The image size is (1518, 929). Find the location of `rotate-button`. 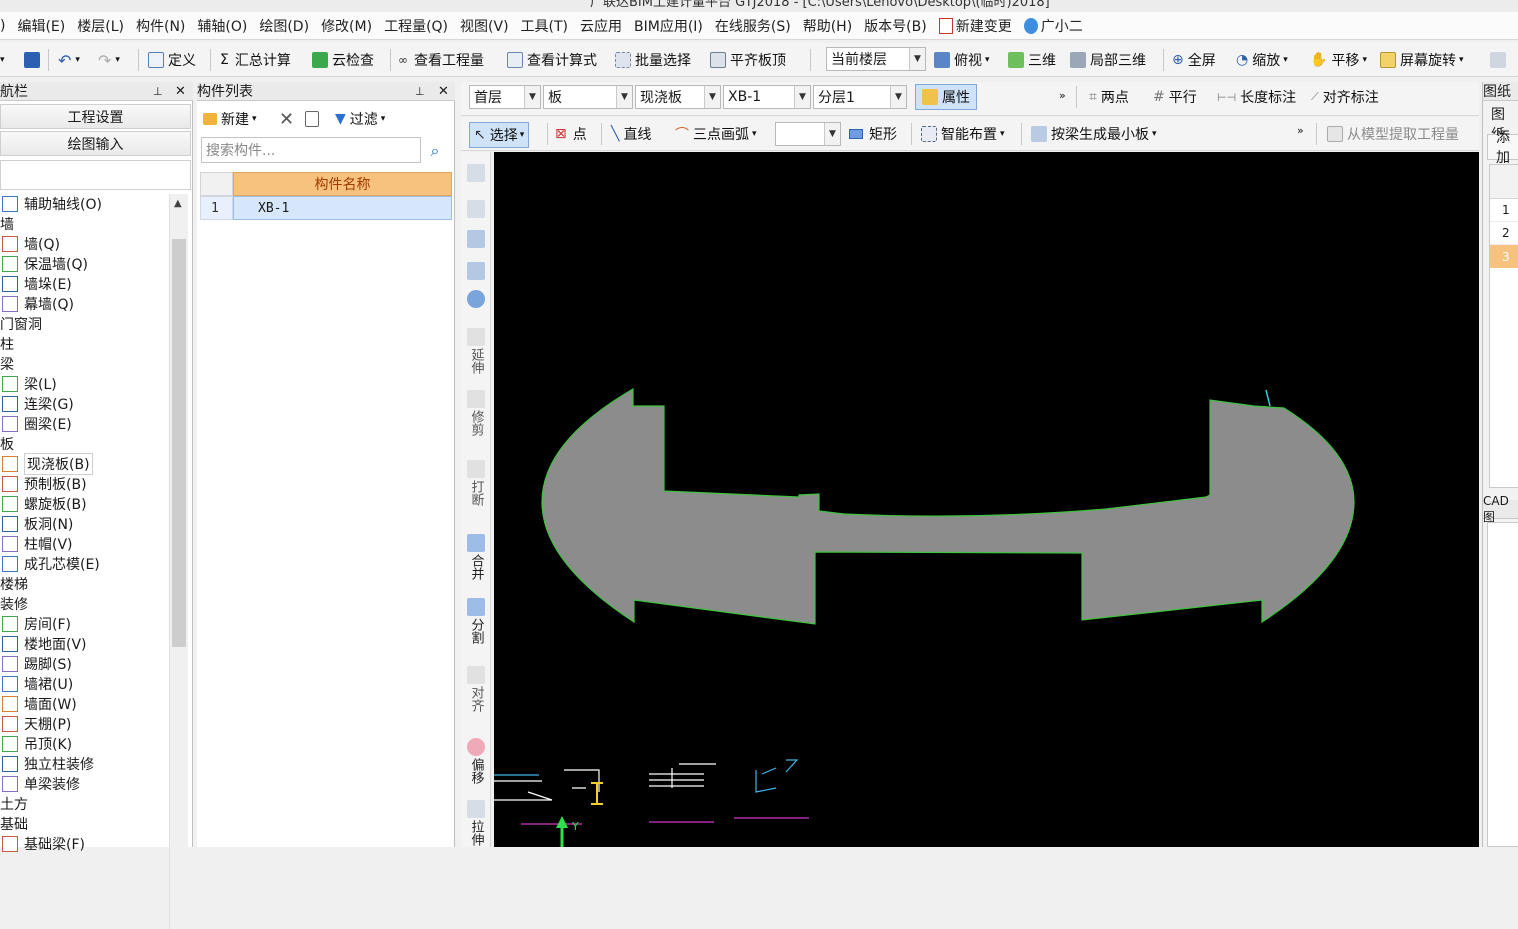

rotate-button is located at coordinates (476, 300).